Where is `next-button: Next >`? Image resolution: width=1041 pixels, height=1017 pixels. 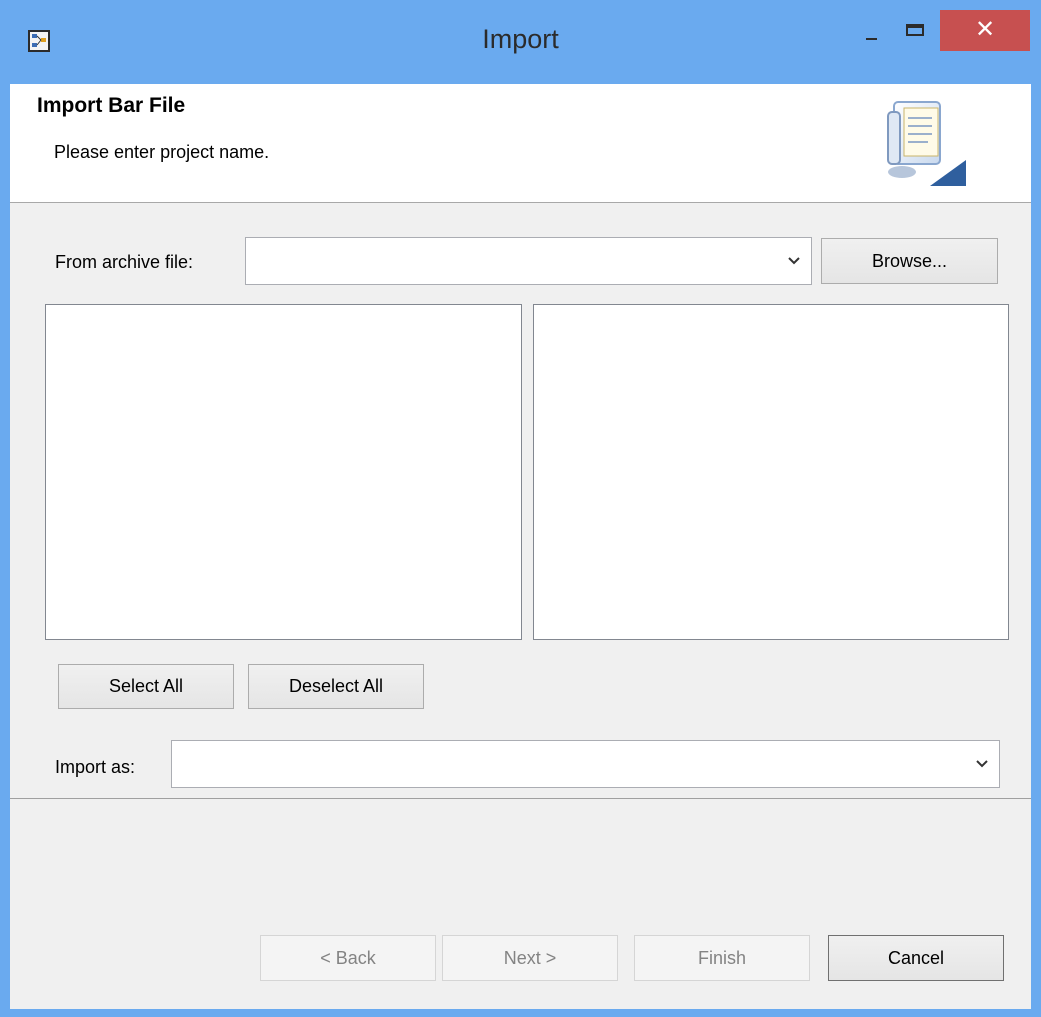
next-button: Next > is located at coordinates (530, 958).